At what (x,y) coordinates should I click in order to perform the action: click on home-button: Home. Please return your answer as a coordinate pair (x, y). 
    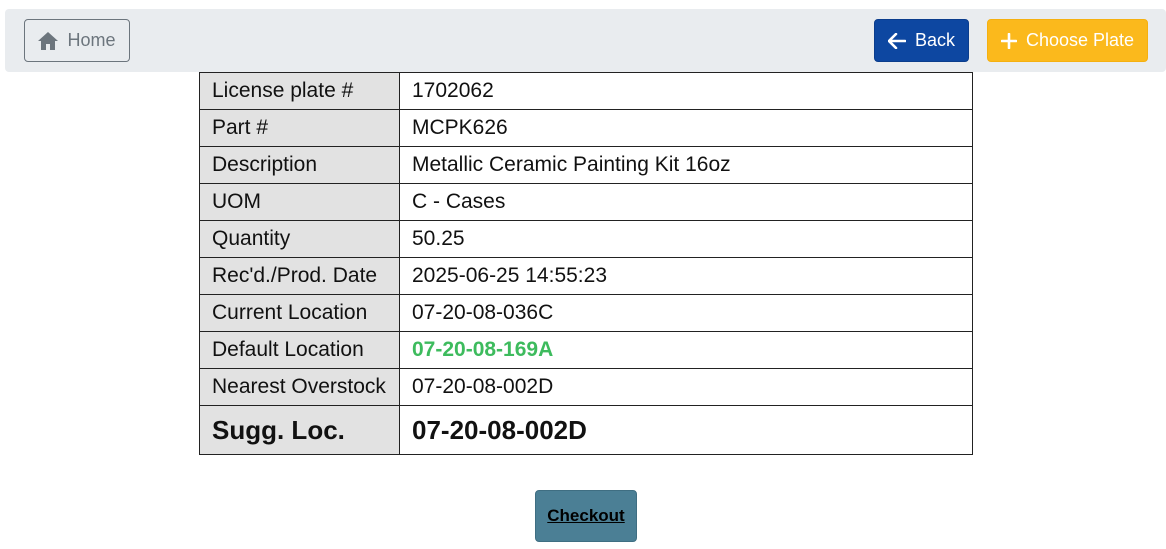
    Looking at the image, I should click on (77, 40).